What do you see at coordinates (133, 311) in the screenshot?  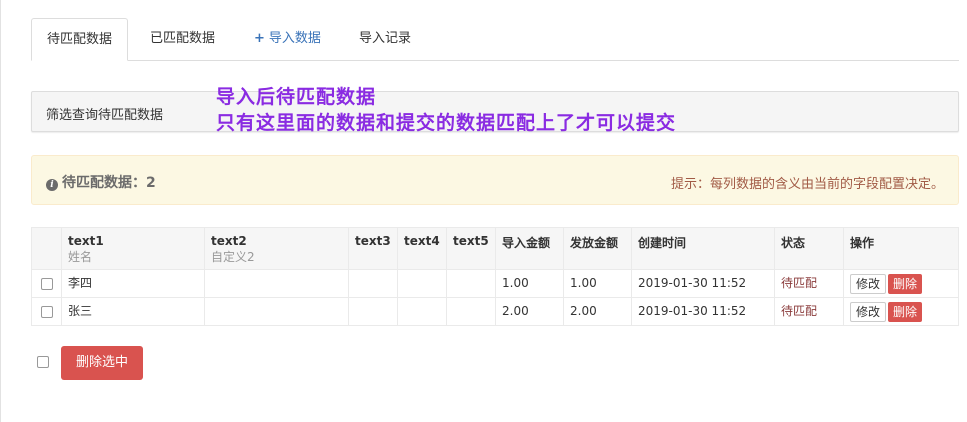 I see `cell-text1: 张三` at bounding box center [133, 311].